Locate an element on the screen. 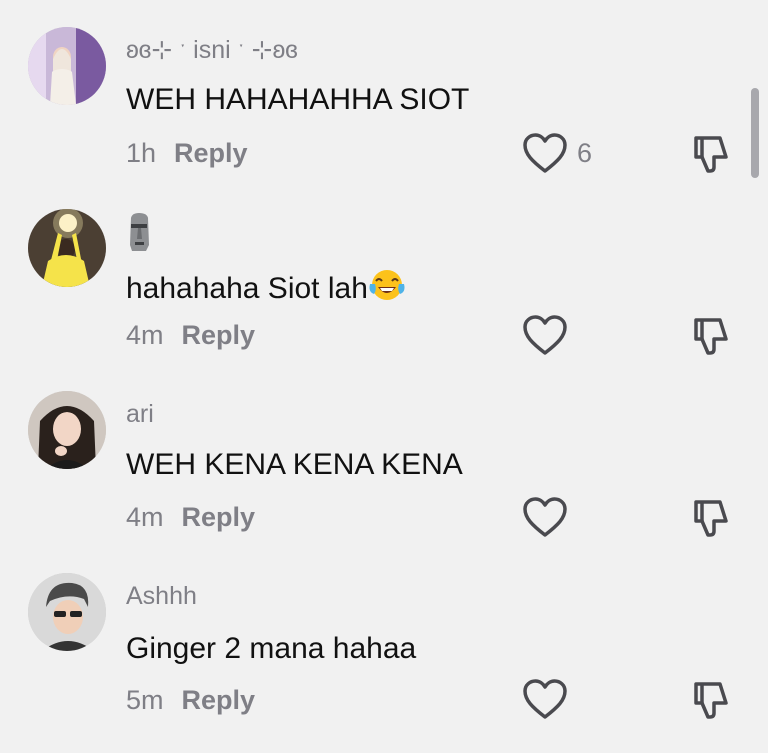 This screenshot has height=753, width=768. comment-username: Ashhh is located at coordinates (161, 596).